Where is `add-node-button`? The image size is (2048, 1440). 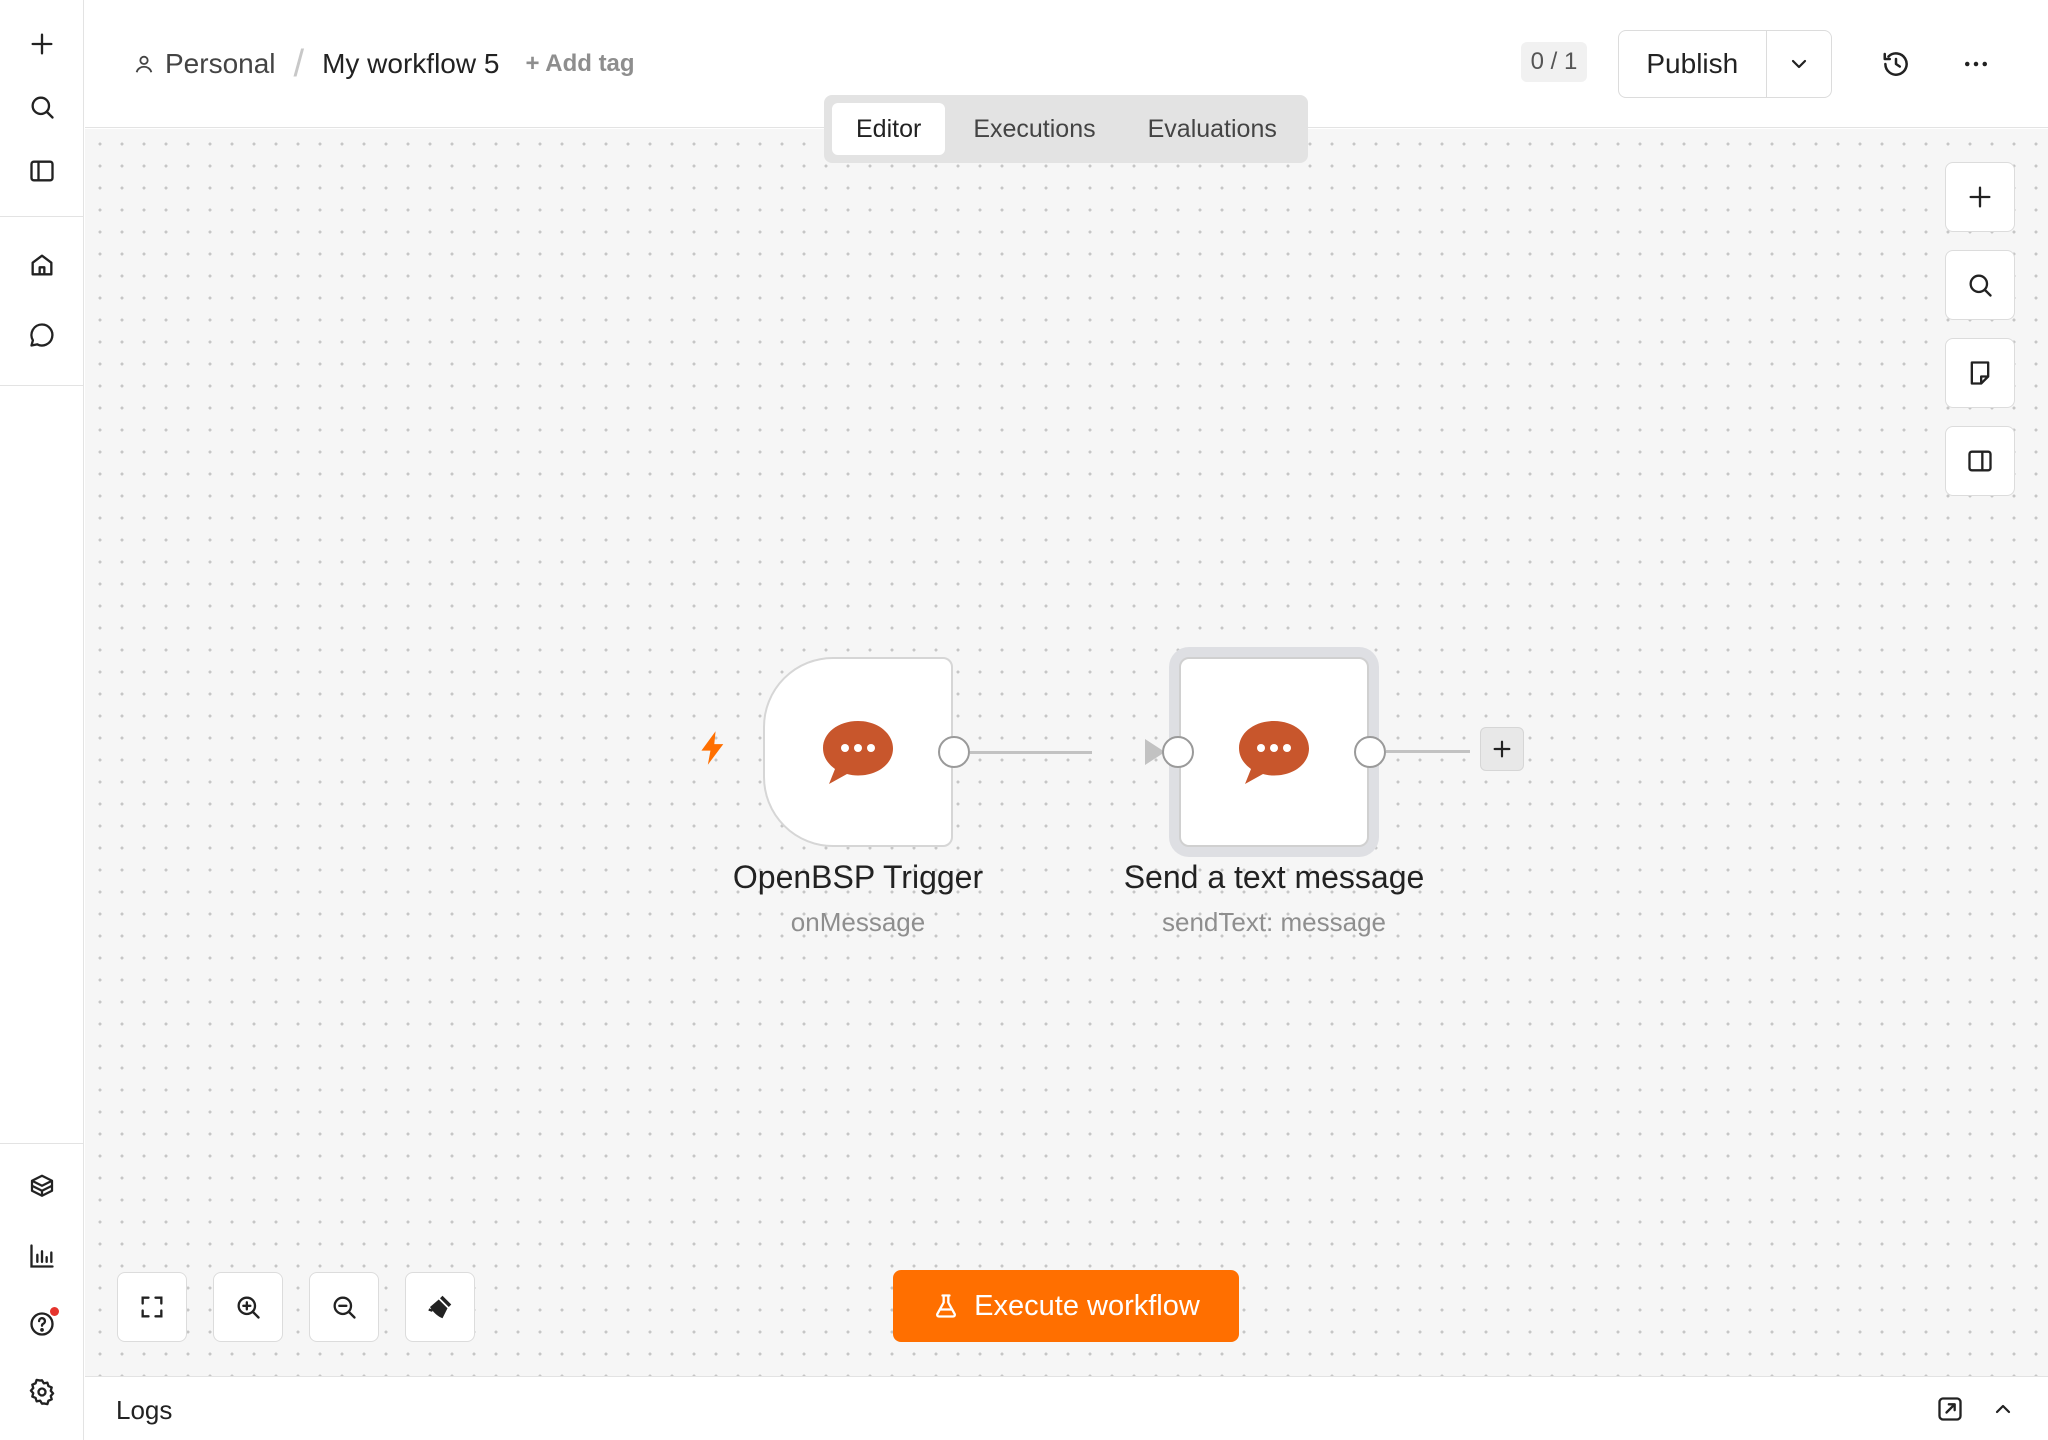 add-node-button is located at coordinates (1980, 197).